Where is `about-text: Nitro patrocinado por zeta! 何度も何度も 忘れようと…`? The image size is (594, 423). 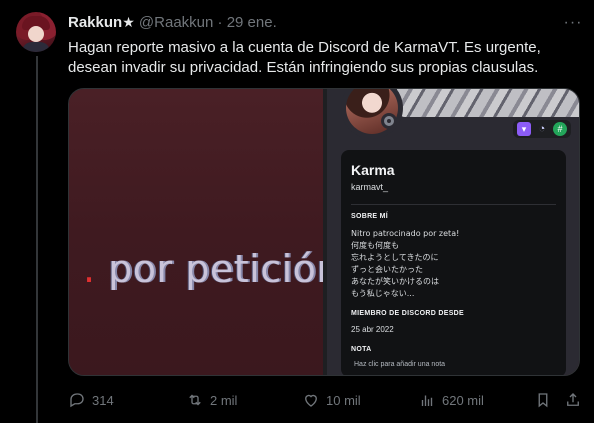
about-text: Nitro patrocinado por zeta! 何度も何度も 忘れようと… is located at coordinates (405, 263).